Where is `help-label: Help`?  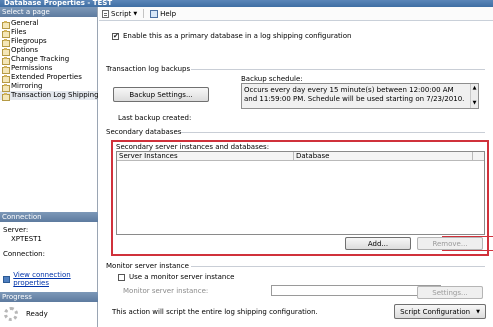
help-label: Help is located at coordinates (168, 13).